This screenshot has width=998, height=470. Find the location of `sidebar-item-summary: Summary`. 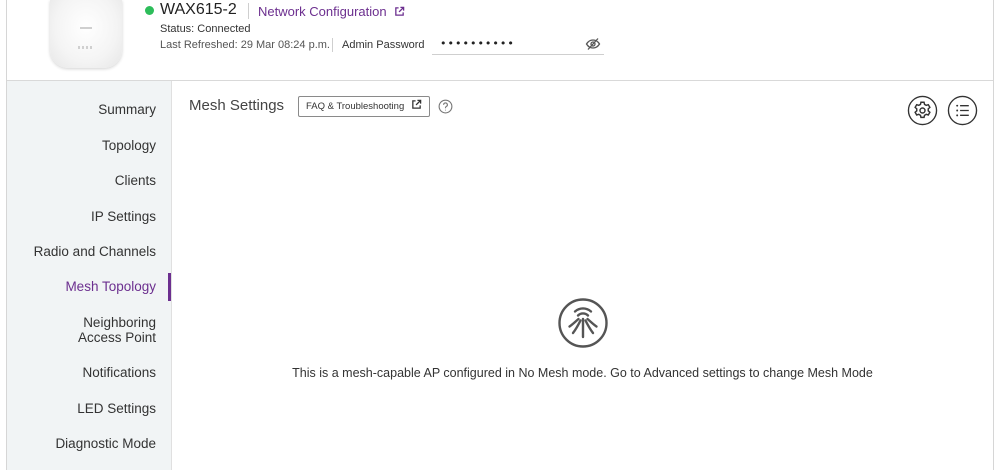

sidebar-item-summary: Summary is located at coordinates (89, 109).